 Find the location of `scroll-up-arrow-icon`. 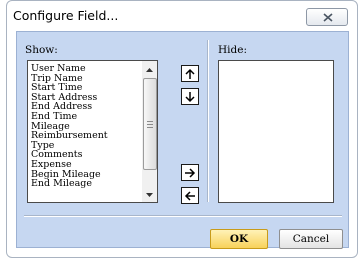

scroll-up-arrow-icon is located at coordinates (149, 70).